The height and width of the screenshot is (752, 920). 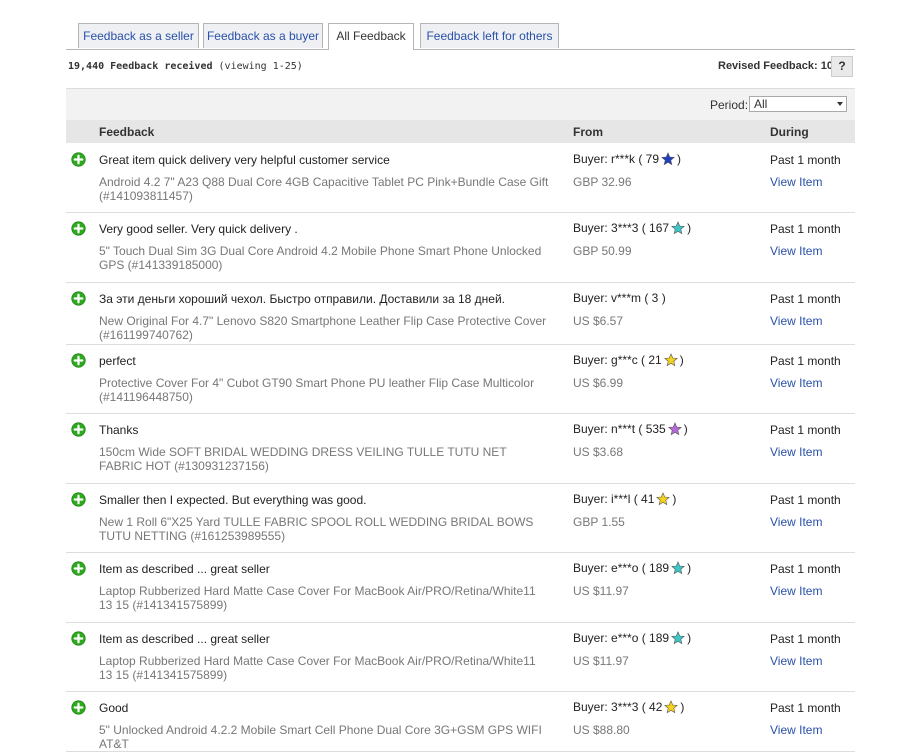 I want to click on buyer-info: Buyer: n***t ( 535), so click(x=630, y=429).